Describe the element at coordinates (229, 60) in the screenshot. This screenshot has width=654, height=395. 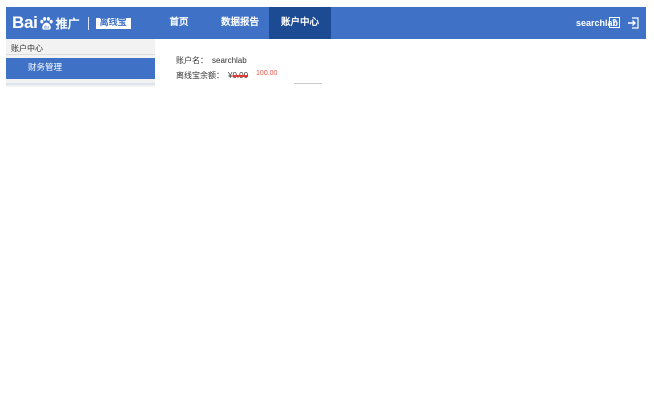
I see `account-name-value: searchlab` at that location.